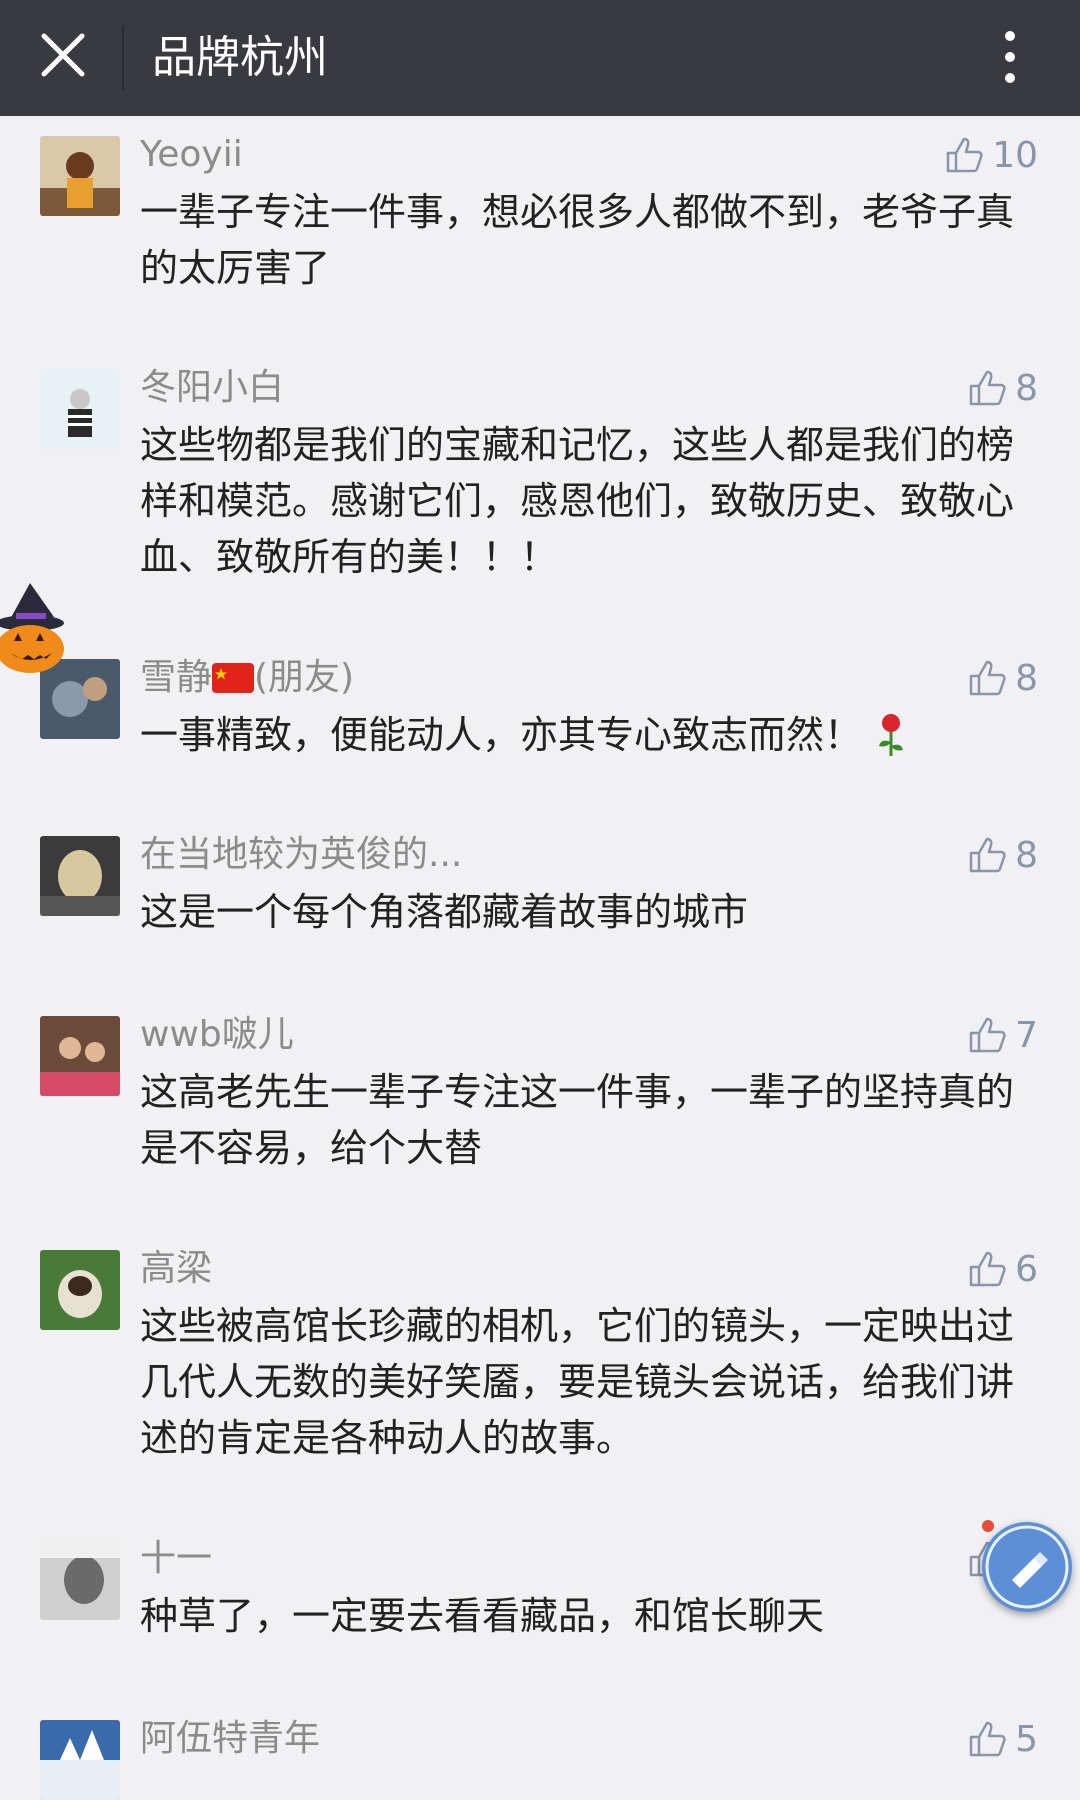 The image size is (1080, 1800). Describe the element at coordinates (1026, 1739) in the screenshot. I see `like-count: 5` at that location.